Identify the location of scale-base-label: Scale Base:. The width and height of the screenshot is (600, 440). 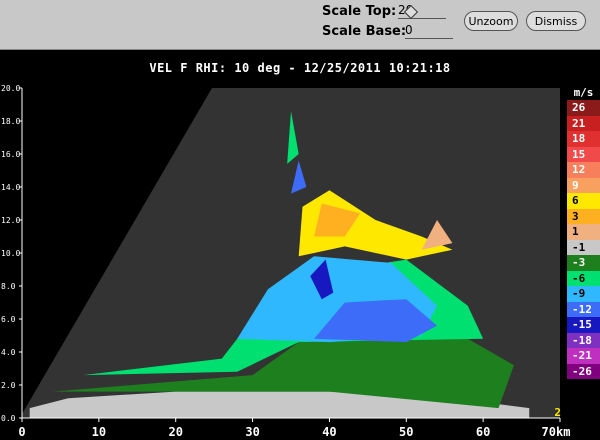
(364, 31).